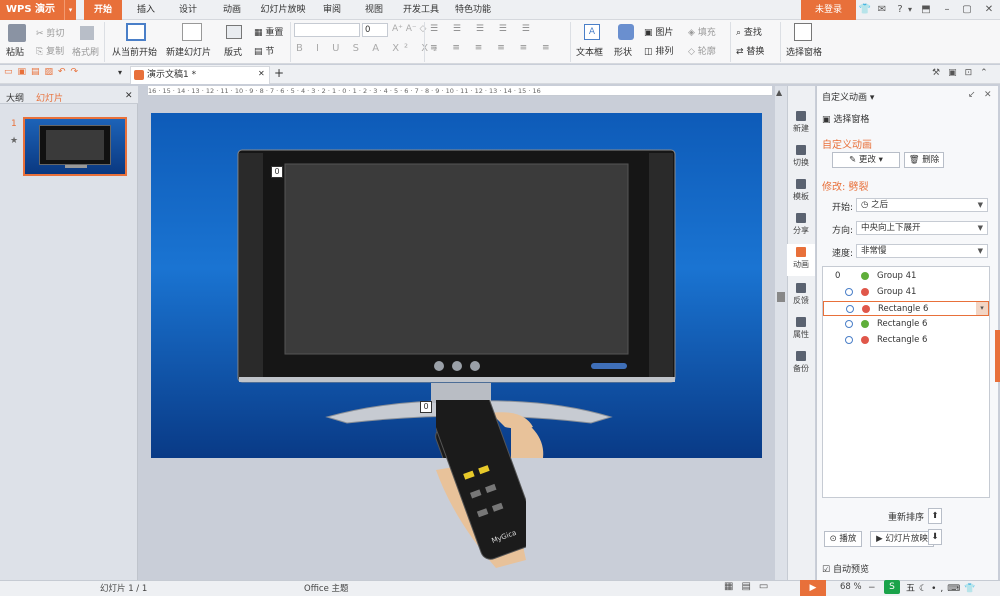 Image resolution: width=1000 pixels, height=596 pixels. What do you see at coordinates (43, 72) in the screenshot?
I see `quick-access-icons: ▭▣▤▨↶↷` at bounding box center [43, 72].